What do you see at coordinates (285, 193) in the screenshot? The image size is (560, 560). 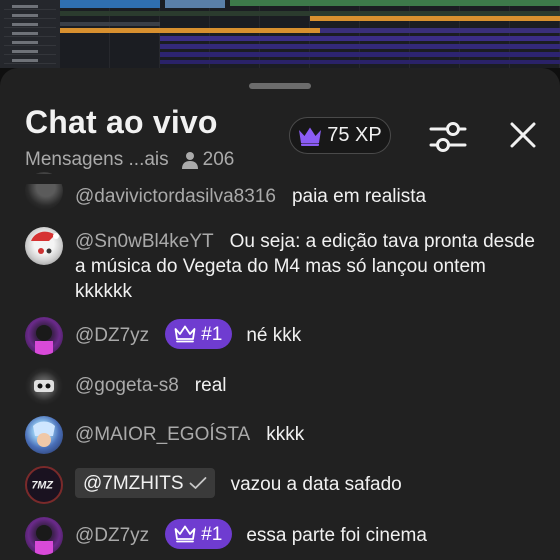 I see `chat-message: @davivictordasilva8316 paia em realista` at bounding box center [285, 193].